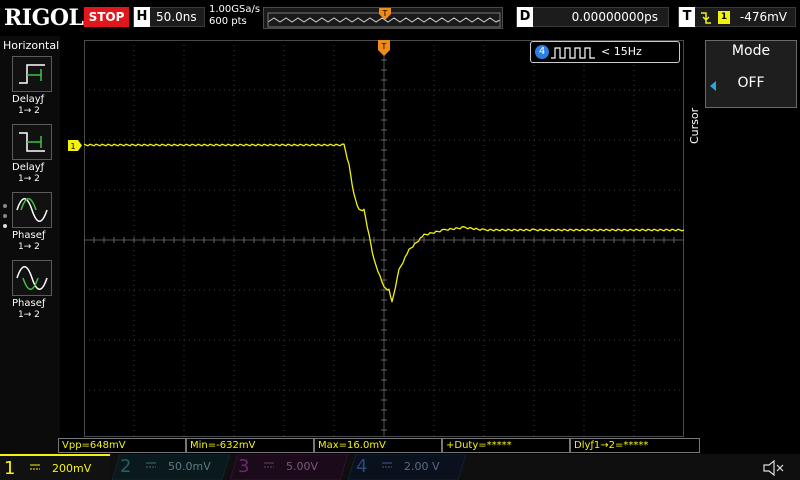 This screenshot has width=800, height=480. I want to click on memory-depth: 600 pts, so click(228, 21).